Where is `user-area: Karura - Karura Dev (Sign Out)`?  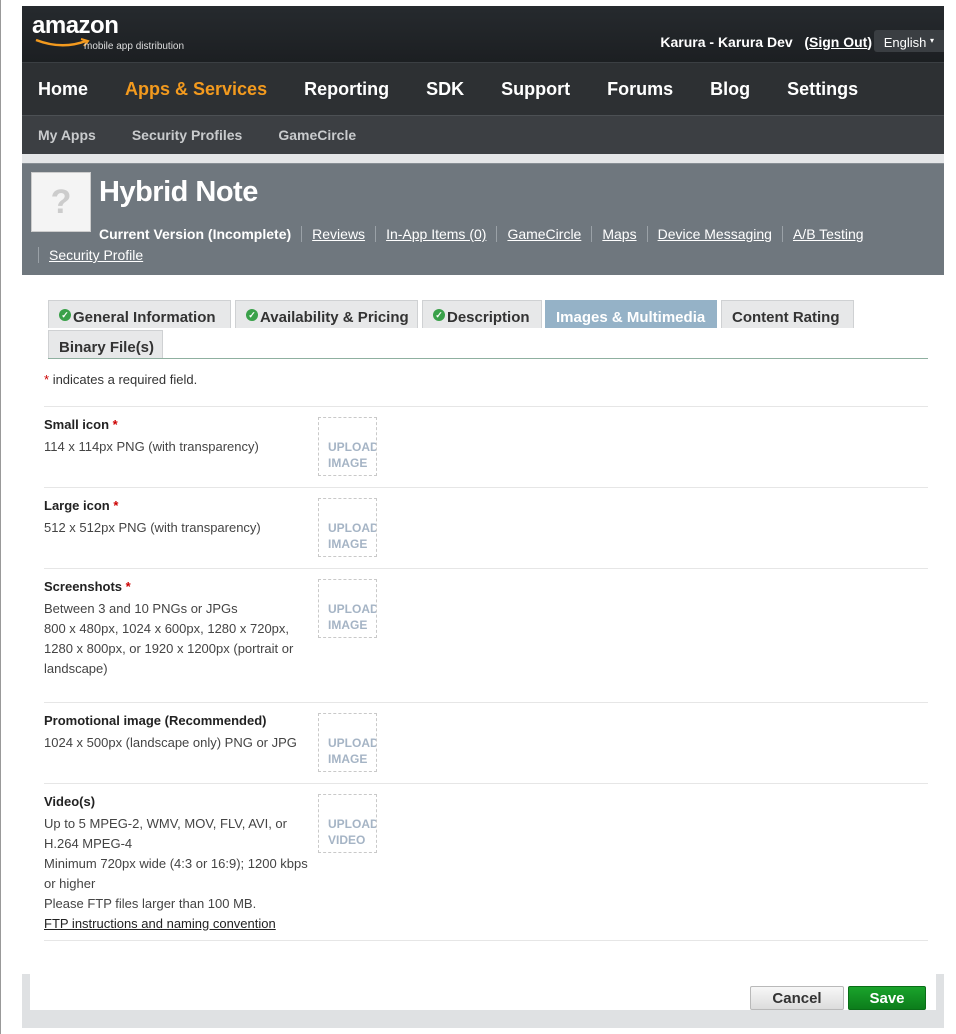 user-area: Karura - Karura Dev (Sign Out) is located at coordinates (766, 42).